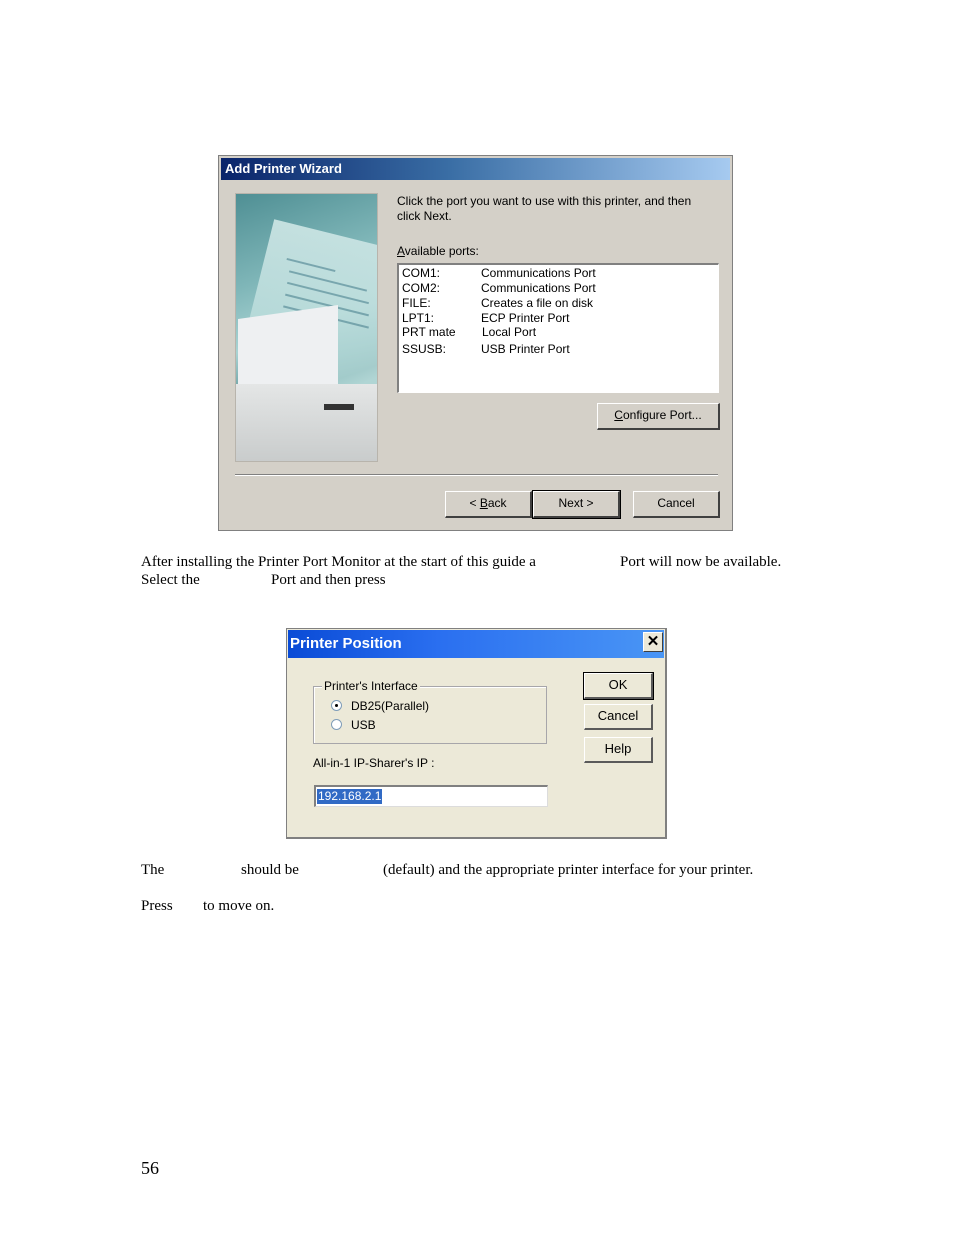 Image resolution: width=954 pixels, height=1235 pixels. What do you see at coordinates (525, 349) in the screenshot?
I see `port-description: USB Printer Port` at bounding box center [525, 349].